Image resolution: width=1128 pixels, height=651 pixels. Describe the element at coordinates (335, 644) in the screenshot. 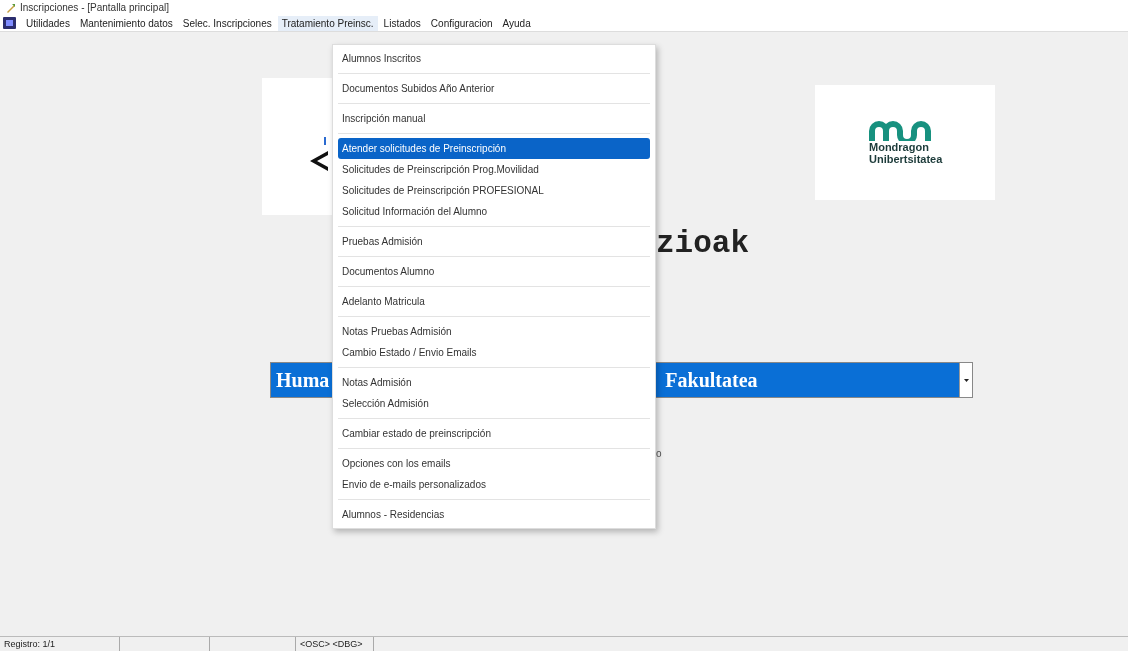

I see `status-cell: <OSC> <DBG>` at that location.